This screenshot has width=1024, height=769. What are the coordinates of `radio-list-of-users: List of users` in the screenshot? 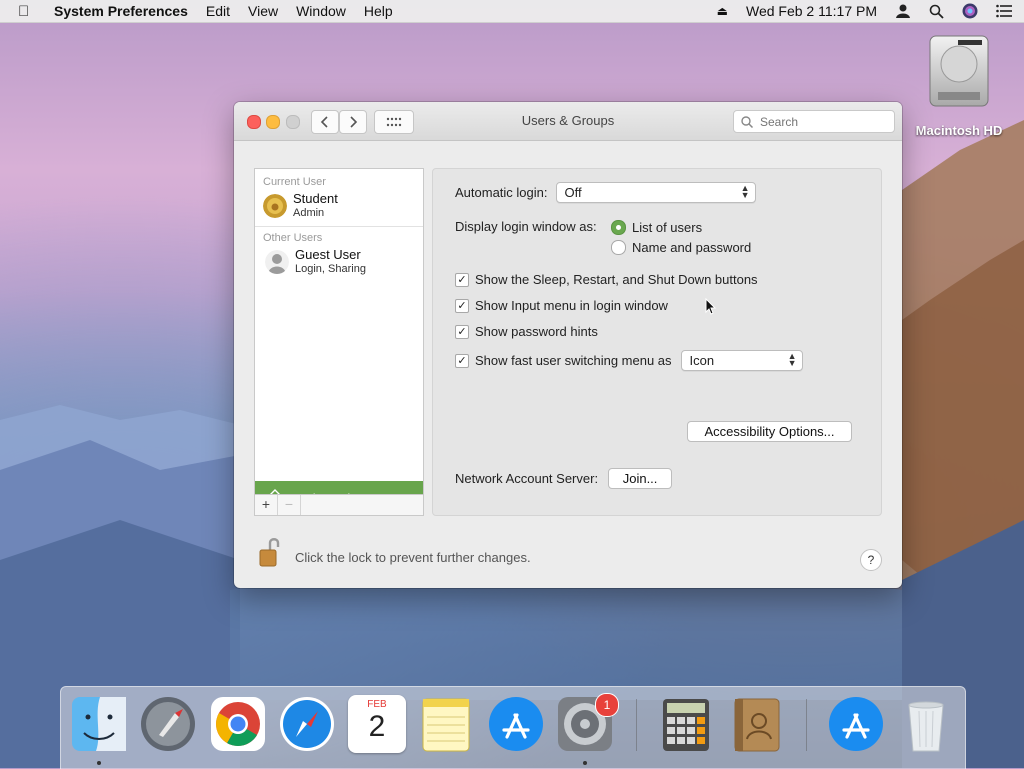 It's located at (656, 227).